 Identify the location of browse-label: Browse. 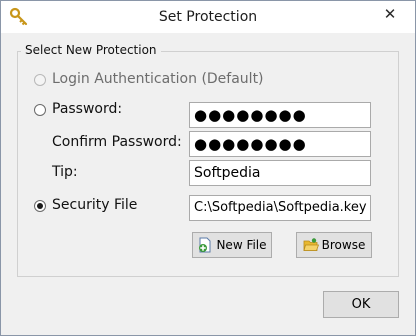
(343, 245).